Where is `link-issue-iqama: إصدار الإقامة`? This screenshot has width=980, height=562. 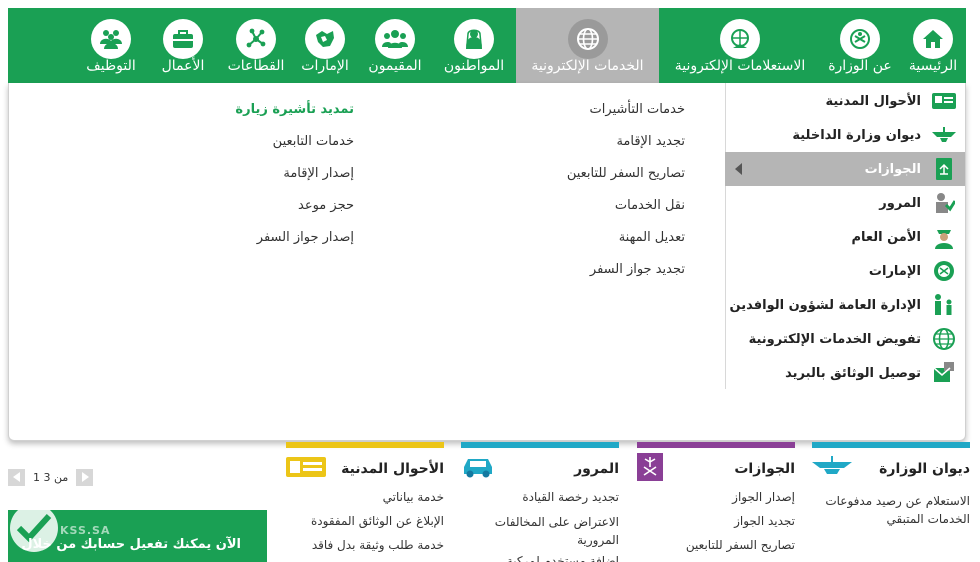
link-issue-iqama: إصدار الإقامة is located at coordinates (264, 180).